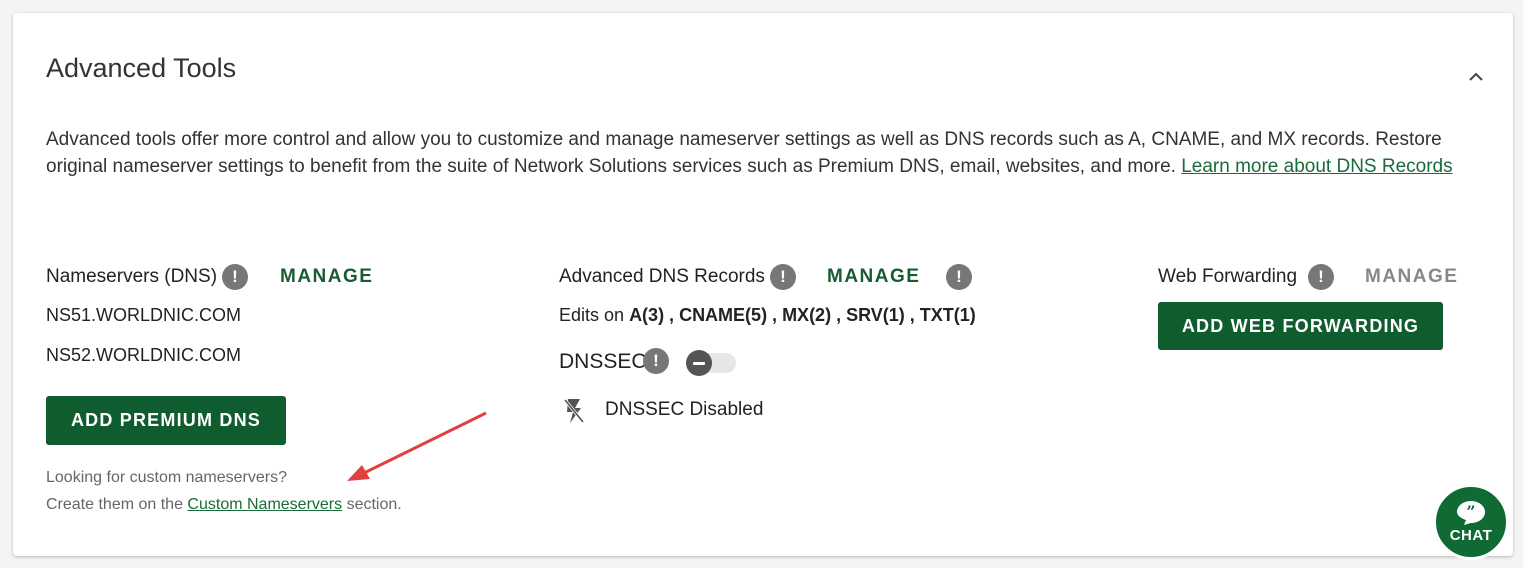 The width and height of the screenshot is (1523, 568). What do you see at coordinates (114, 504) in the screenshot?
I see `hint-prefix: Create them on the` at bounding box center [114, 504].